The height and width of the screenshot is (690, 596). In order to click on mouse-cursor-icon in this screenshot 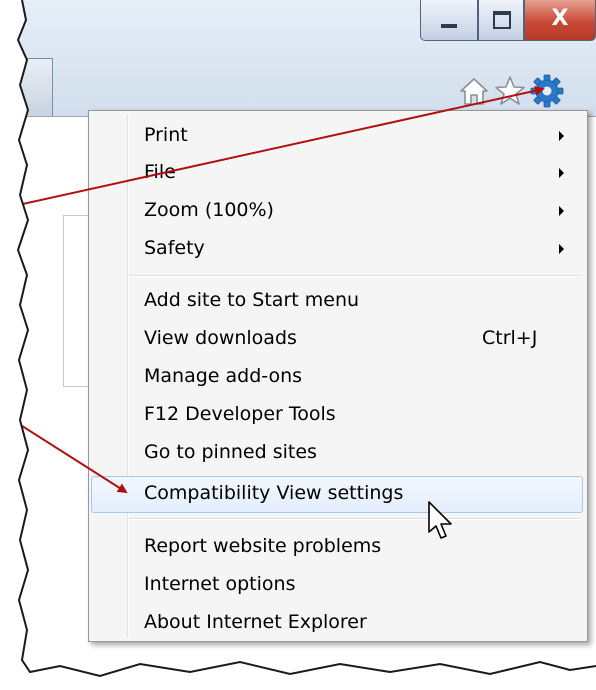, I will do `click(440, 520)`.